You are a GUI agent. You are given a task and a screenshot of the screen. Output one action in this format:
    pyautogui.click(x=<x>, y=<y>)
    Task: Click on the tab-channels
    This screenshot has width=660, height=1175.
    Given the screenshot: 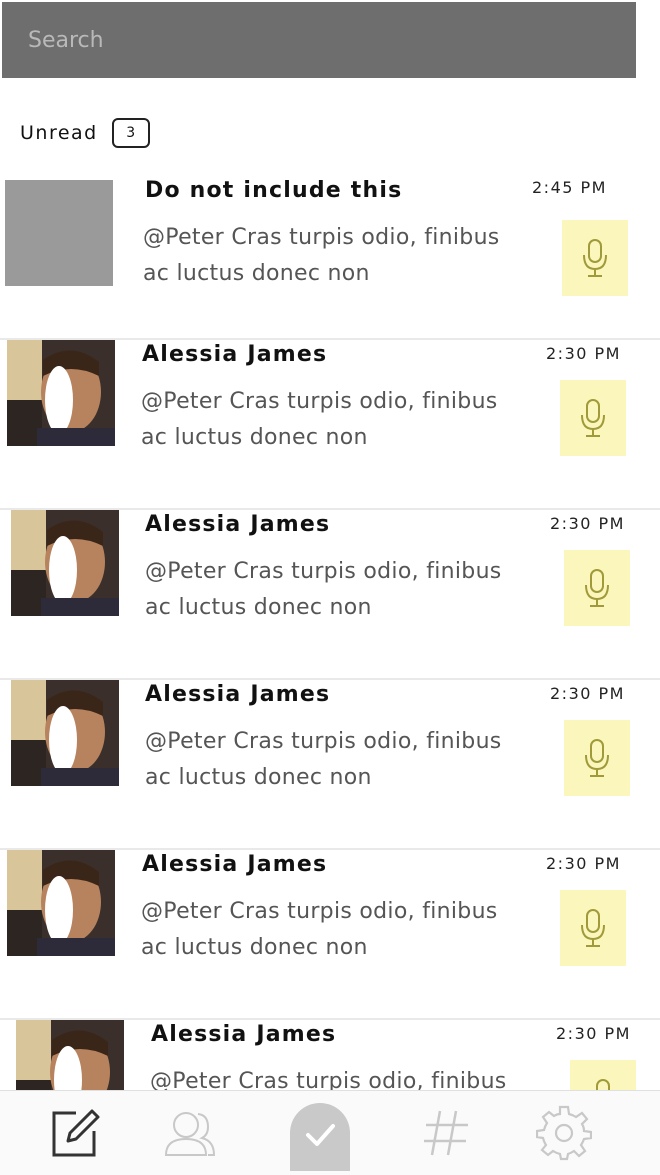 What is the action you would take?
    pyautogui.click(x=446, y=1133)
    